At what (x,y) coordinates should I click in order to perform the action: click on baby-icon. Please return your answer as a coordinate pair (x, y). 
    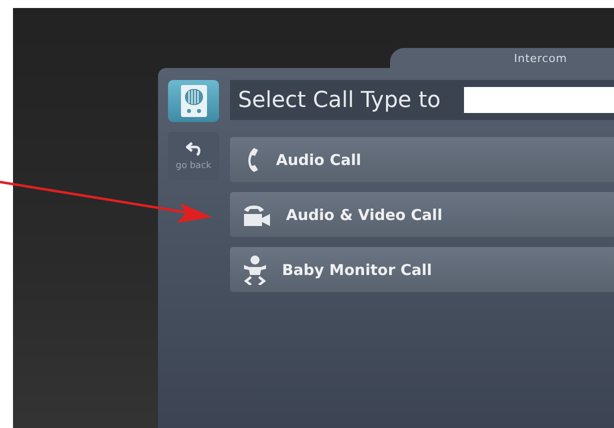
    Looking at the image, I should click on (255, 269).